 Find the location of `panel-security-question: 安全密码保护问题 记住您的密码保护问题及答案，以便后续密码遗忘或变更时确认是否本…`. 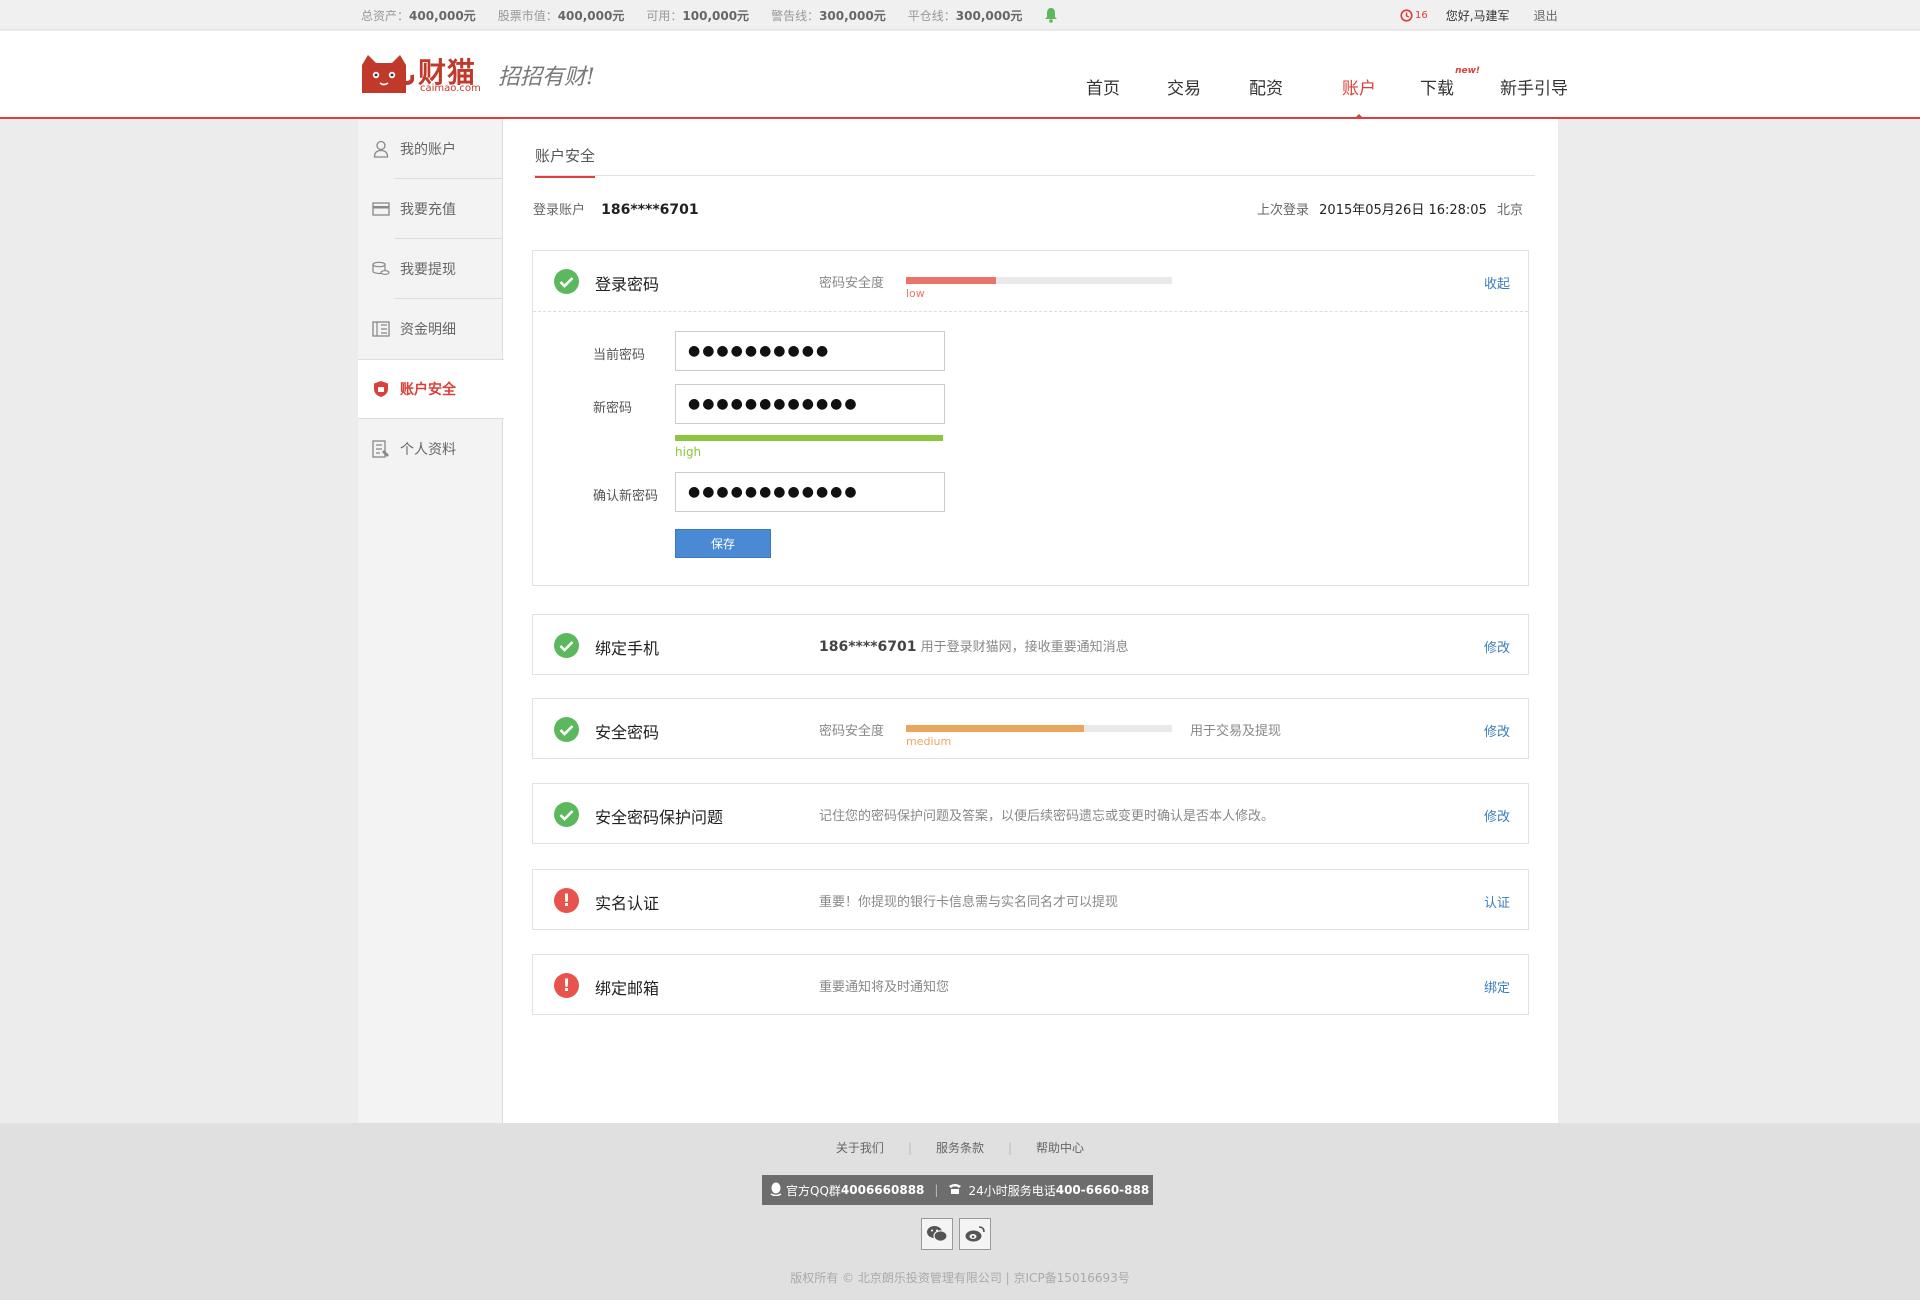

panel-security-question: 安全密码保护问题 记住您的密码保护问题及答案，以便后续密码遗忘或变更时确认是否本… is located at coordinates (1030, 813).